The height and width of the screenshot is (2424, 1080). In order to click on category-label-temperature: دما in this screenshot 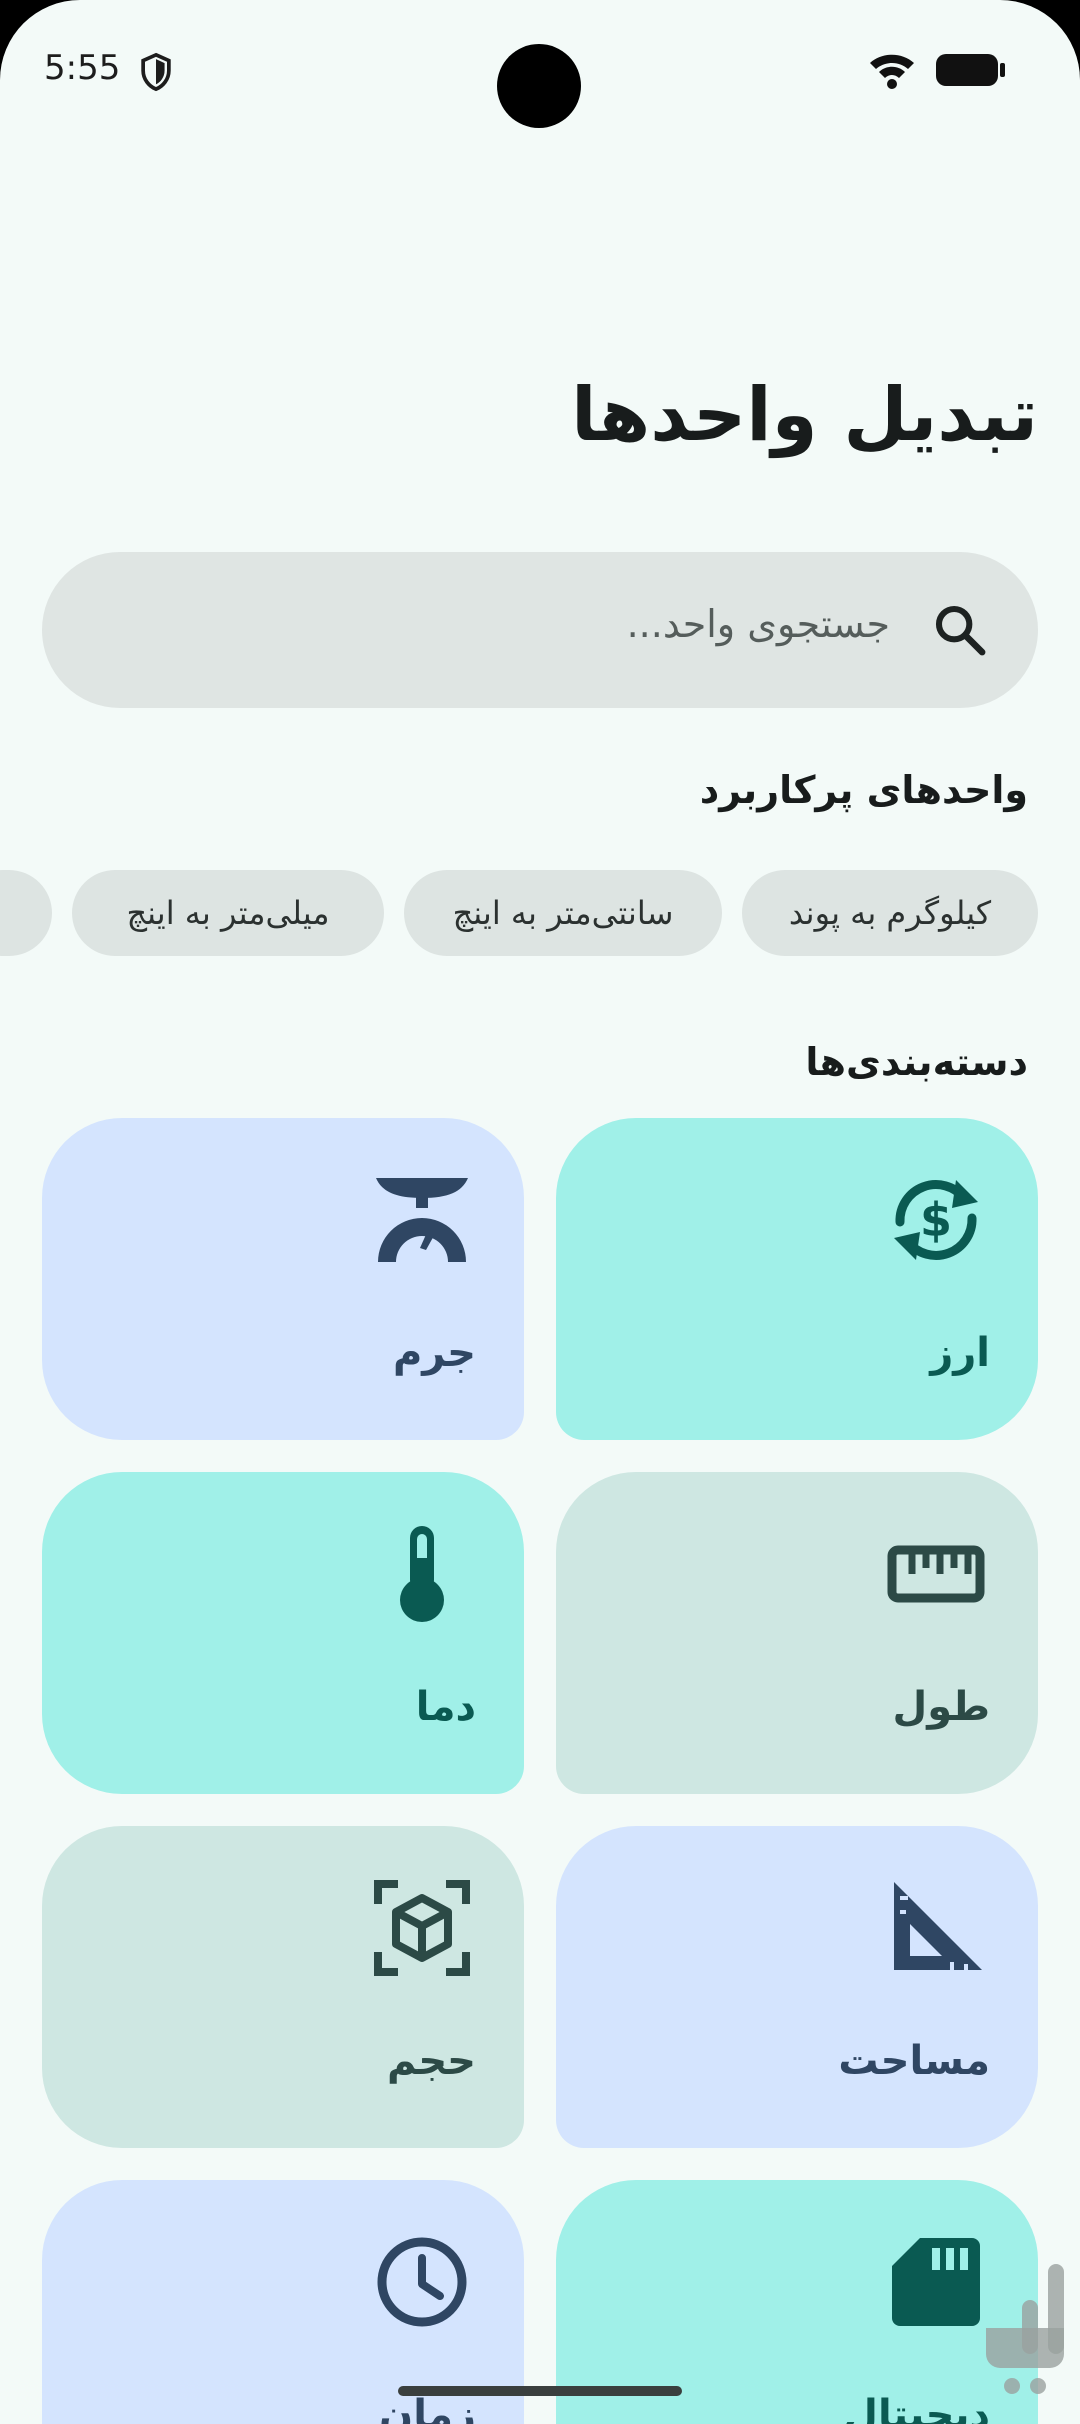, I will do `click(445, 1707)`.